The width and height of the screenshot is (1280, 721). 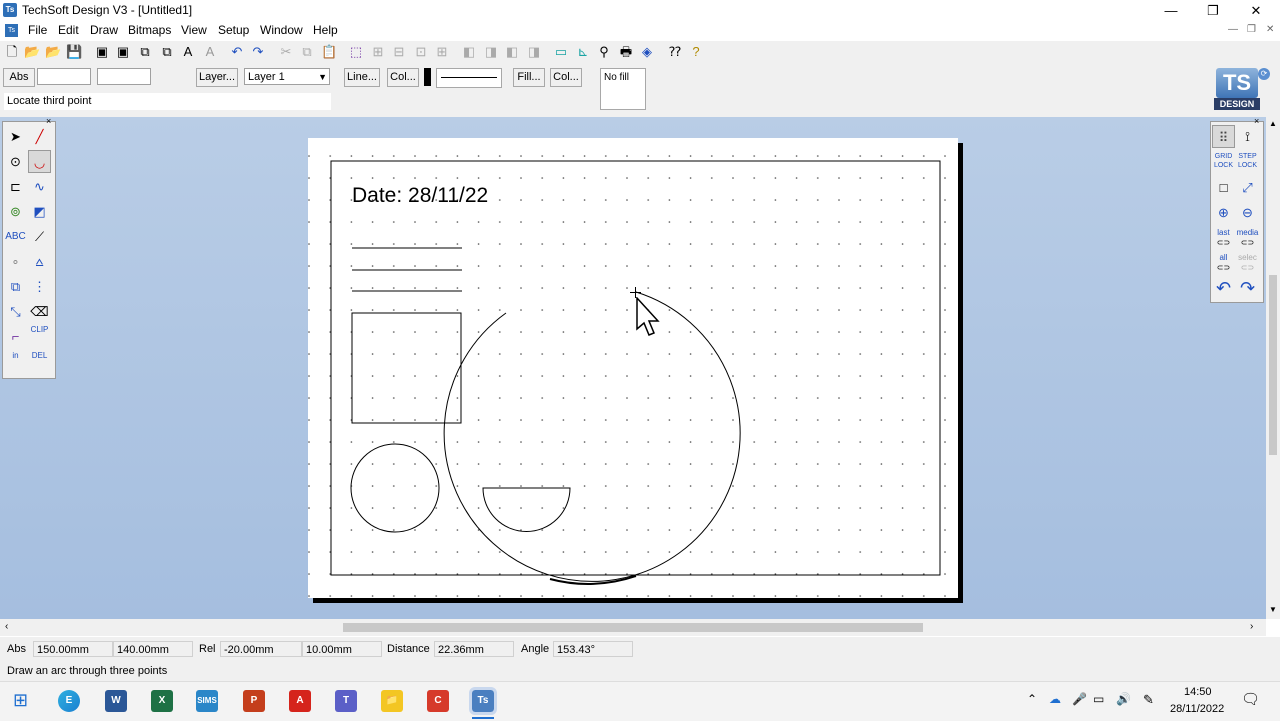 What do you see at coordinates (1098, 699) in the screenshot?
I see `battery-icon: ▭` at bounding box center [1098, 699].